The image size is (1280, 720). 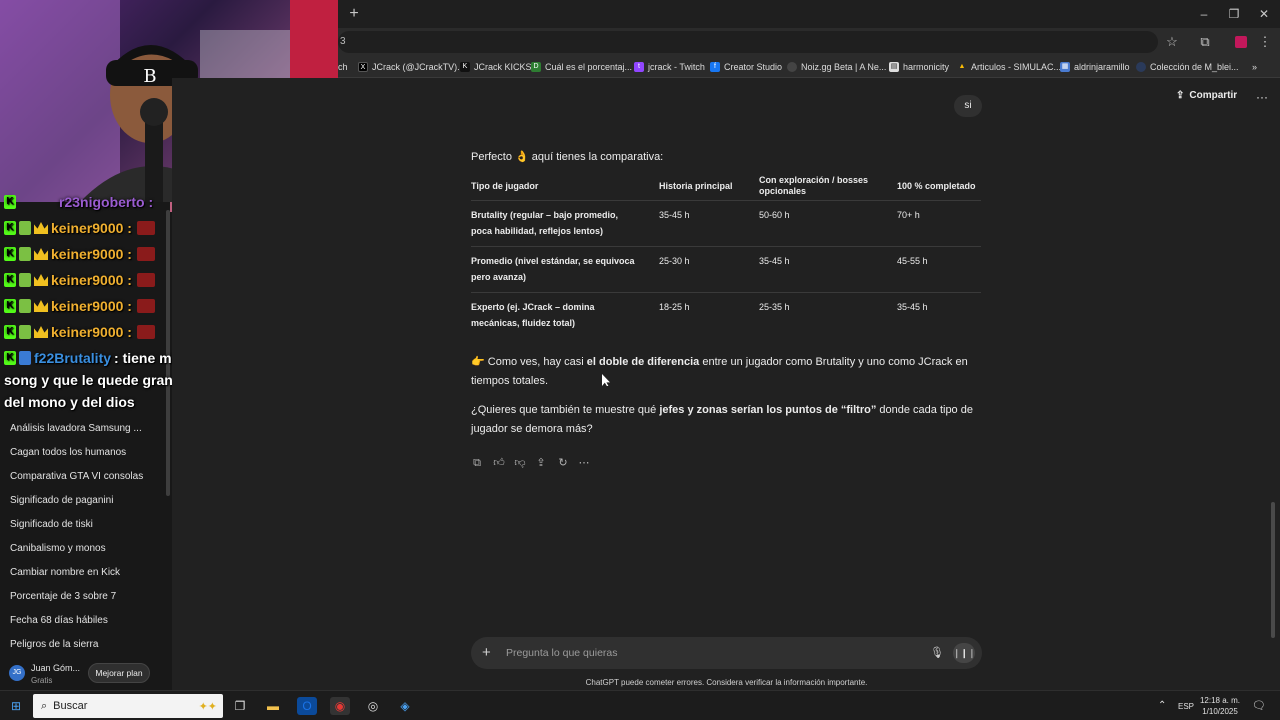 What do you see at coordinates (1065, 67) in the screenshot?
I see `site-icon: ▦` at bounding box center [1065, 67].